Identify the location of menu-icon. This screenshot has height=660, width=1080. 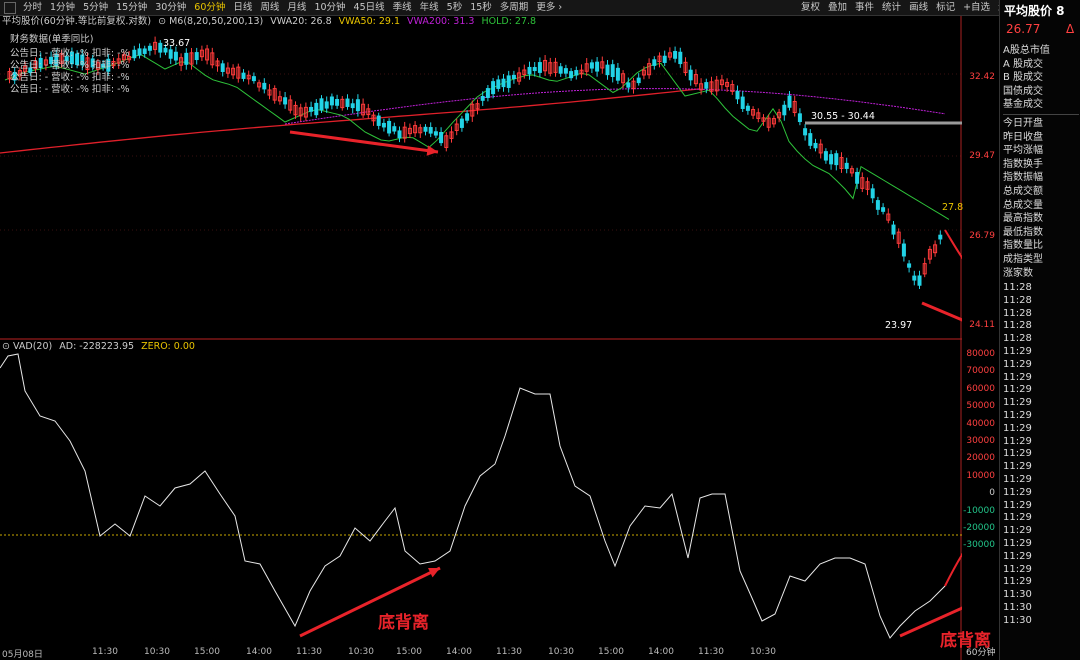
(10, 8).